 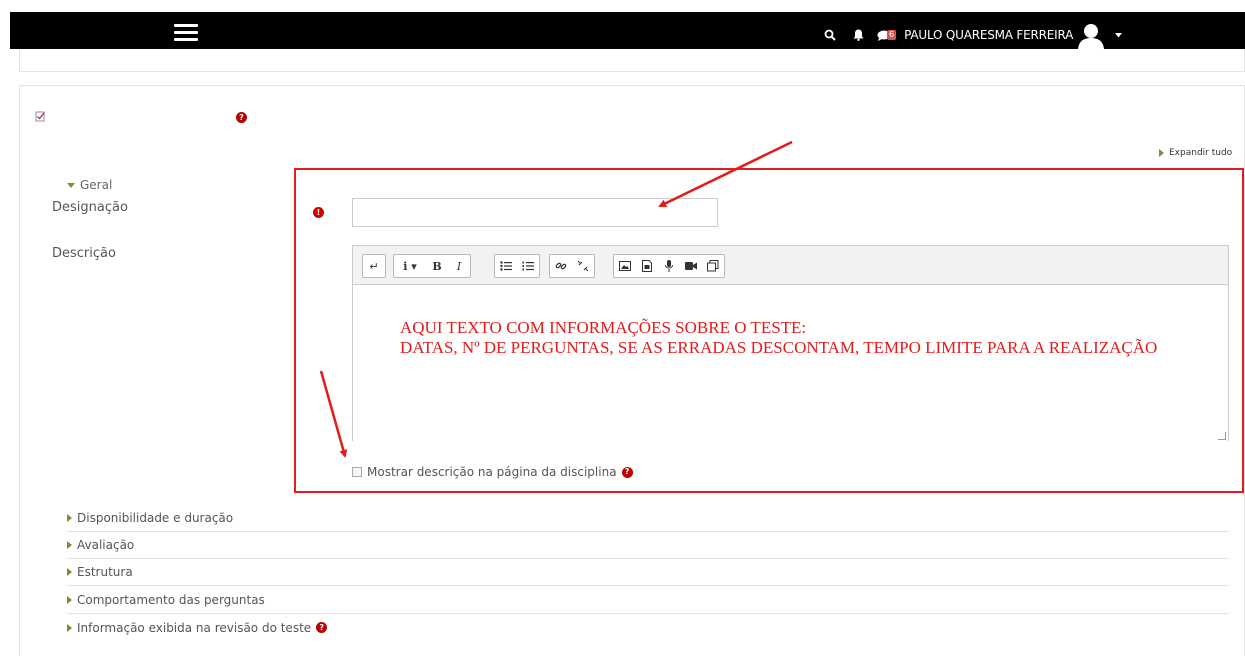 I want to click on annotation-arrow-to-name, so click(x=725, y=174).